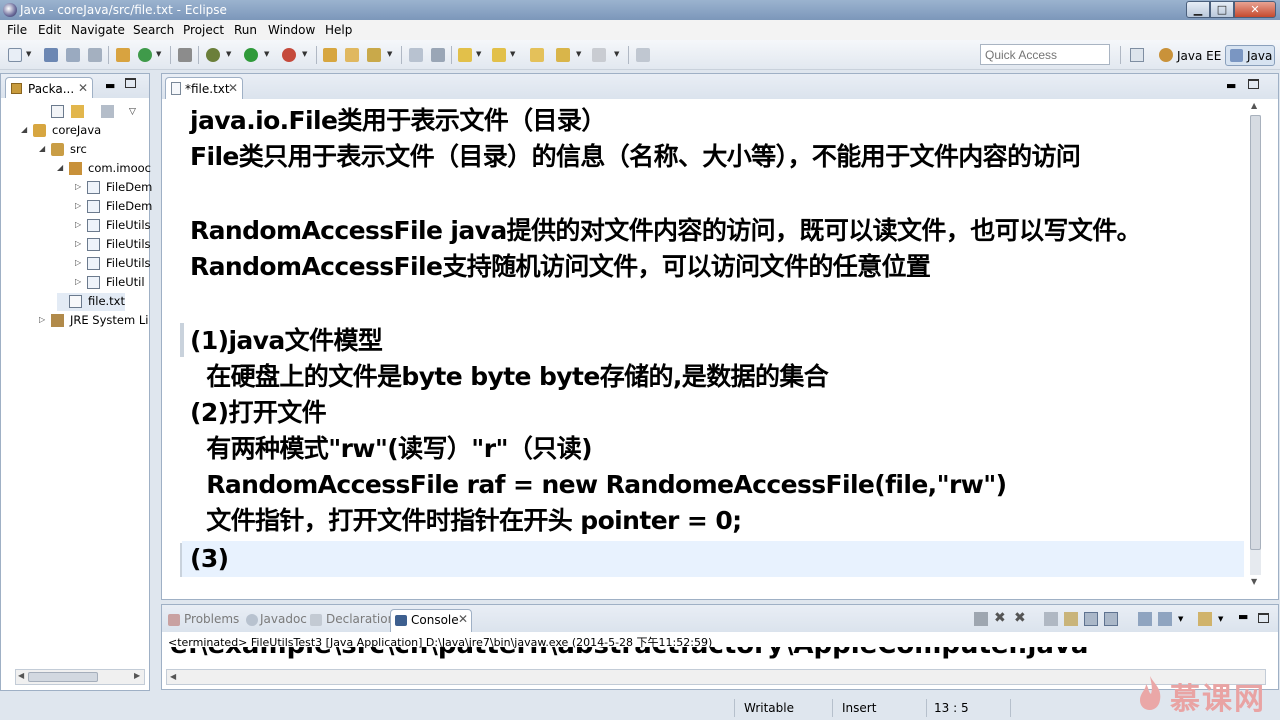  Describe the element at coordinates (153, 30) in the screenshot. I see `menu-search: Search` at that location.